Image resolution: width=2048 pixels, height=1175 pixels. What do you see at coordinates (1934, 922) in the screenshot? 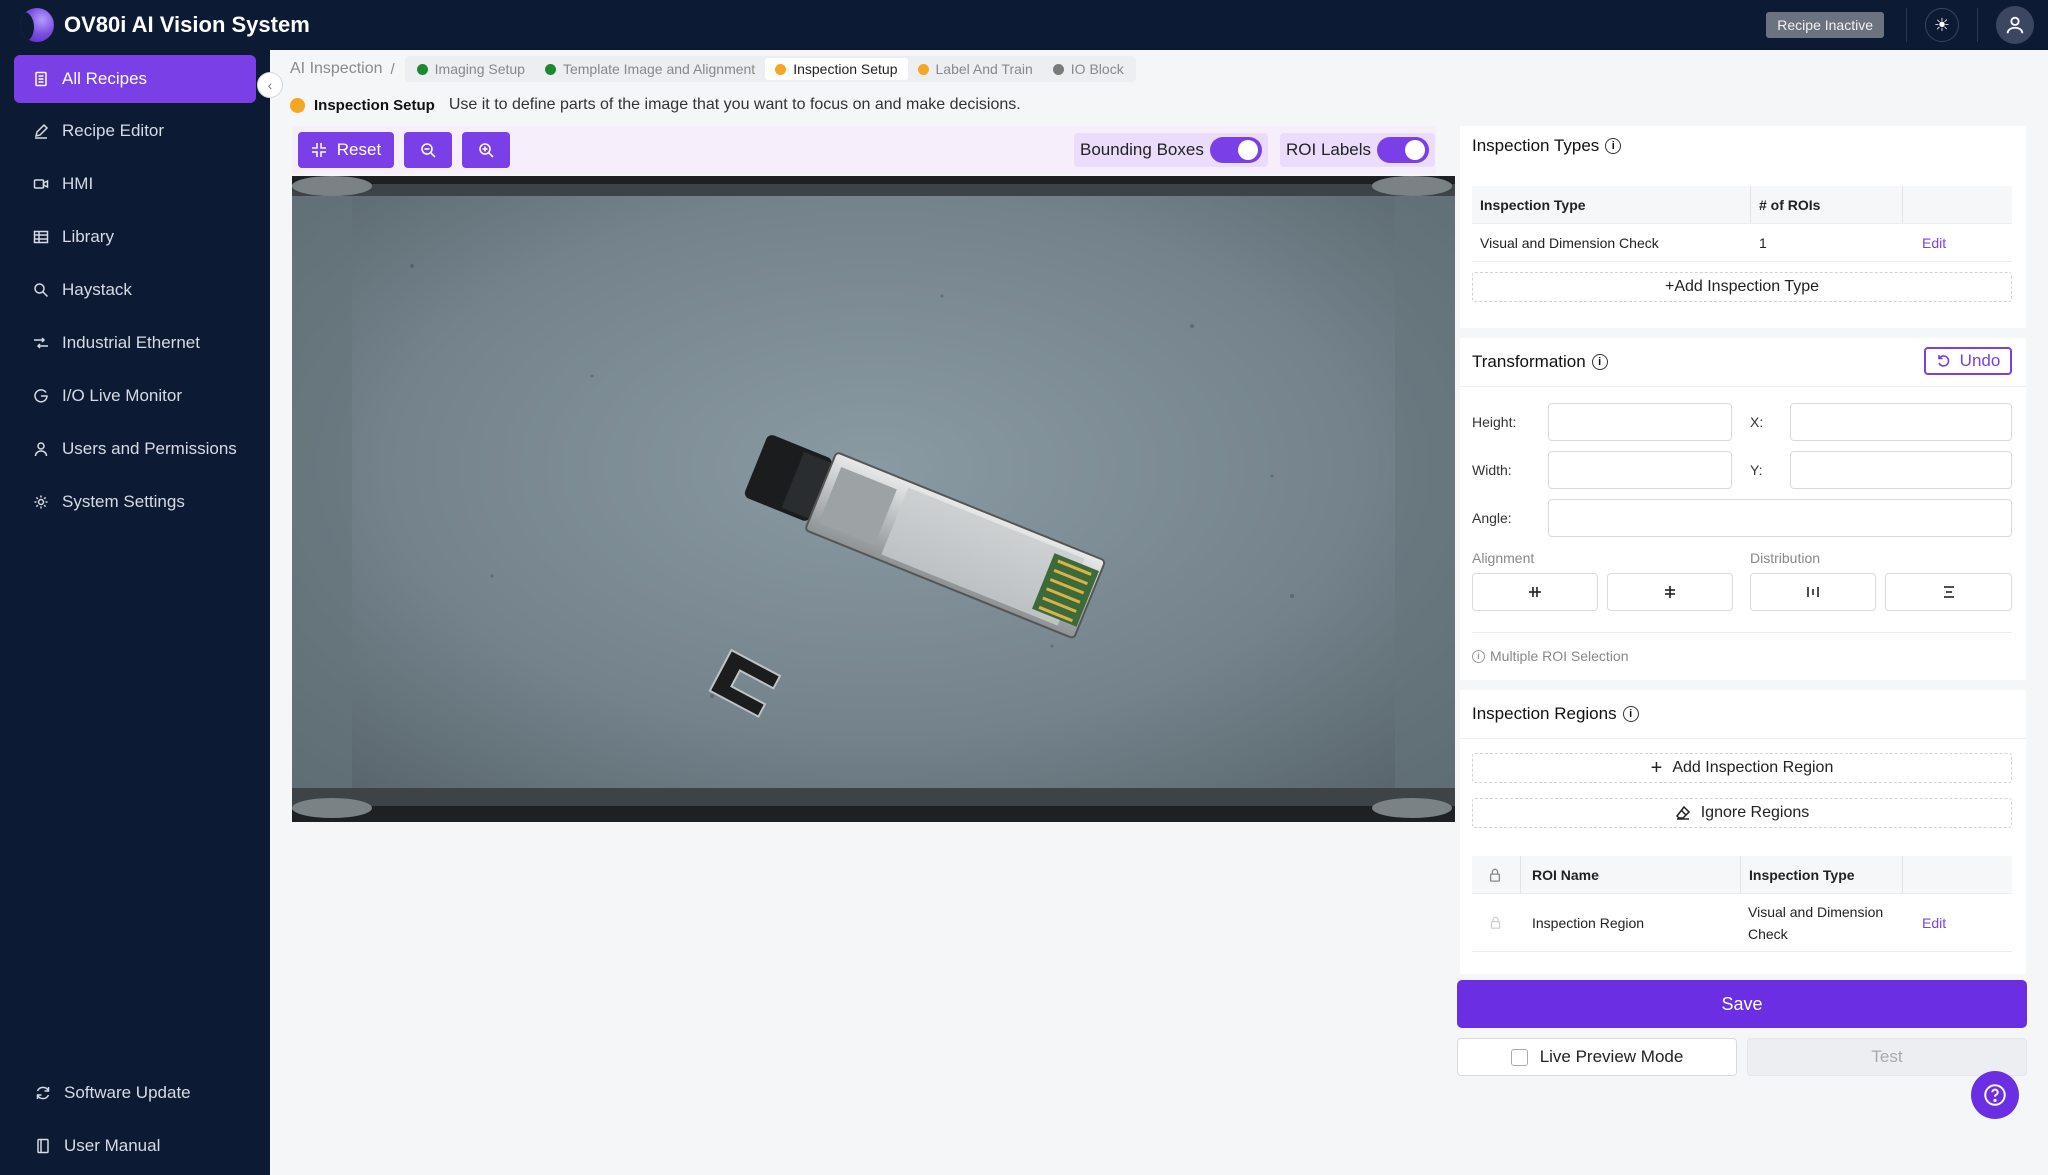
I see `edit-inspection-region-link: Edit` at bounding box center [1934, 922].